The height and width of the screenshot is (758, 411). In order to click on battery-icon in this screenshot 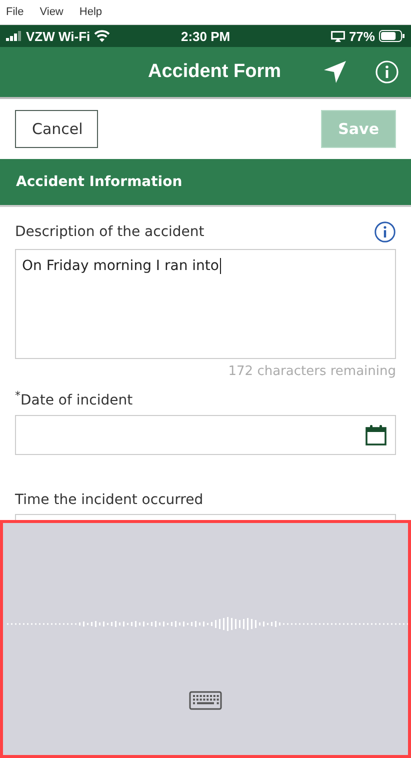, I will do `click(391, 36)`.